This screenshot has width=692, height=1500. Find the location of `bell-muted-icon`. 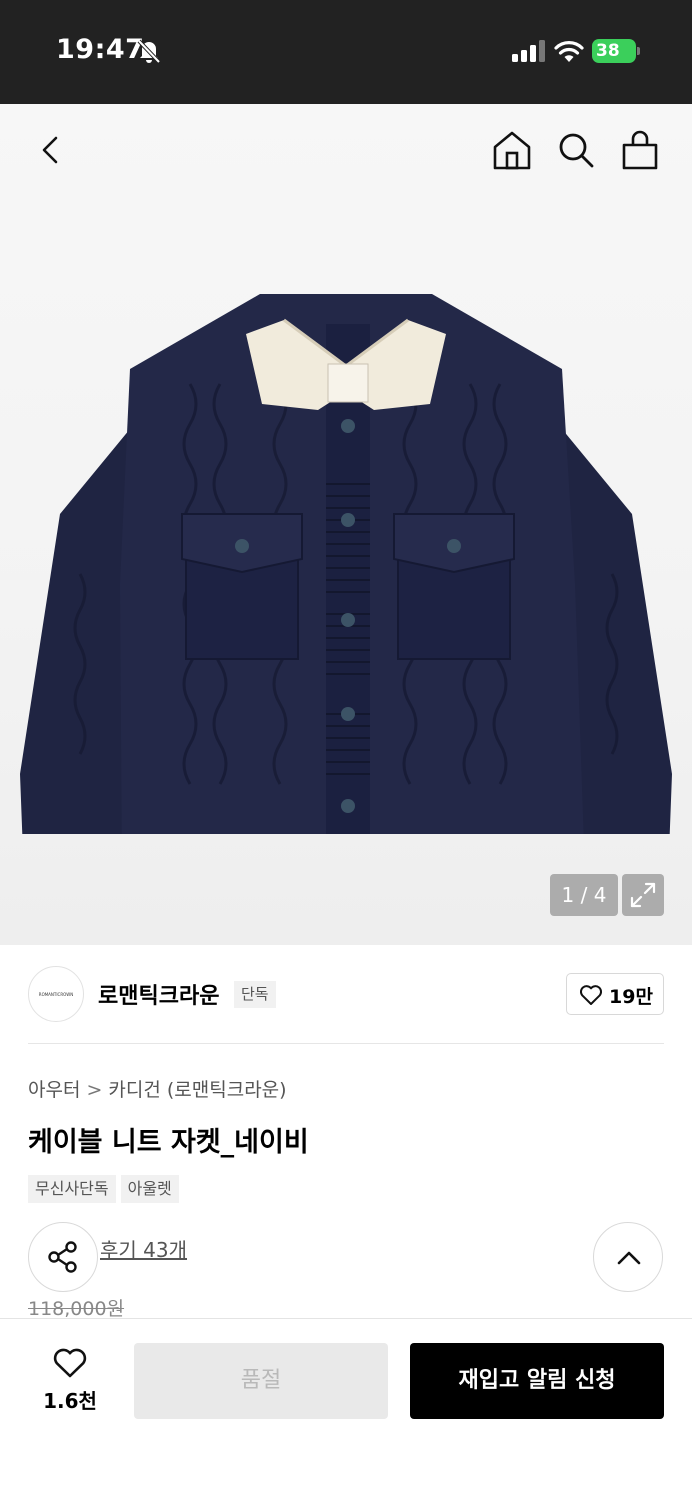

bell-muted-icon is located at coordinates (149, 51).